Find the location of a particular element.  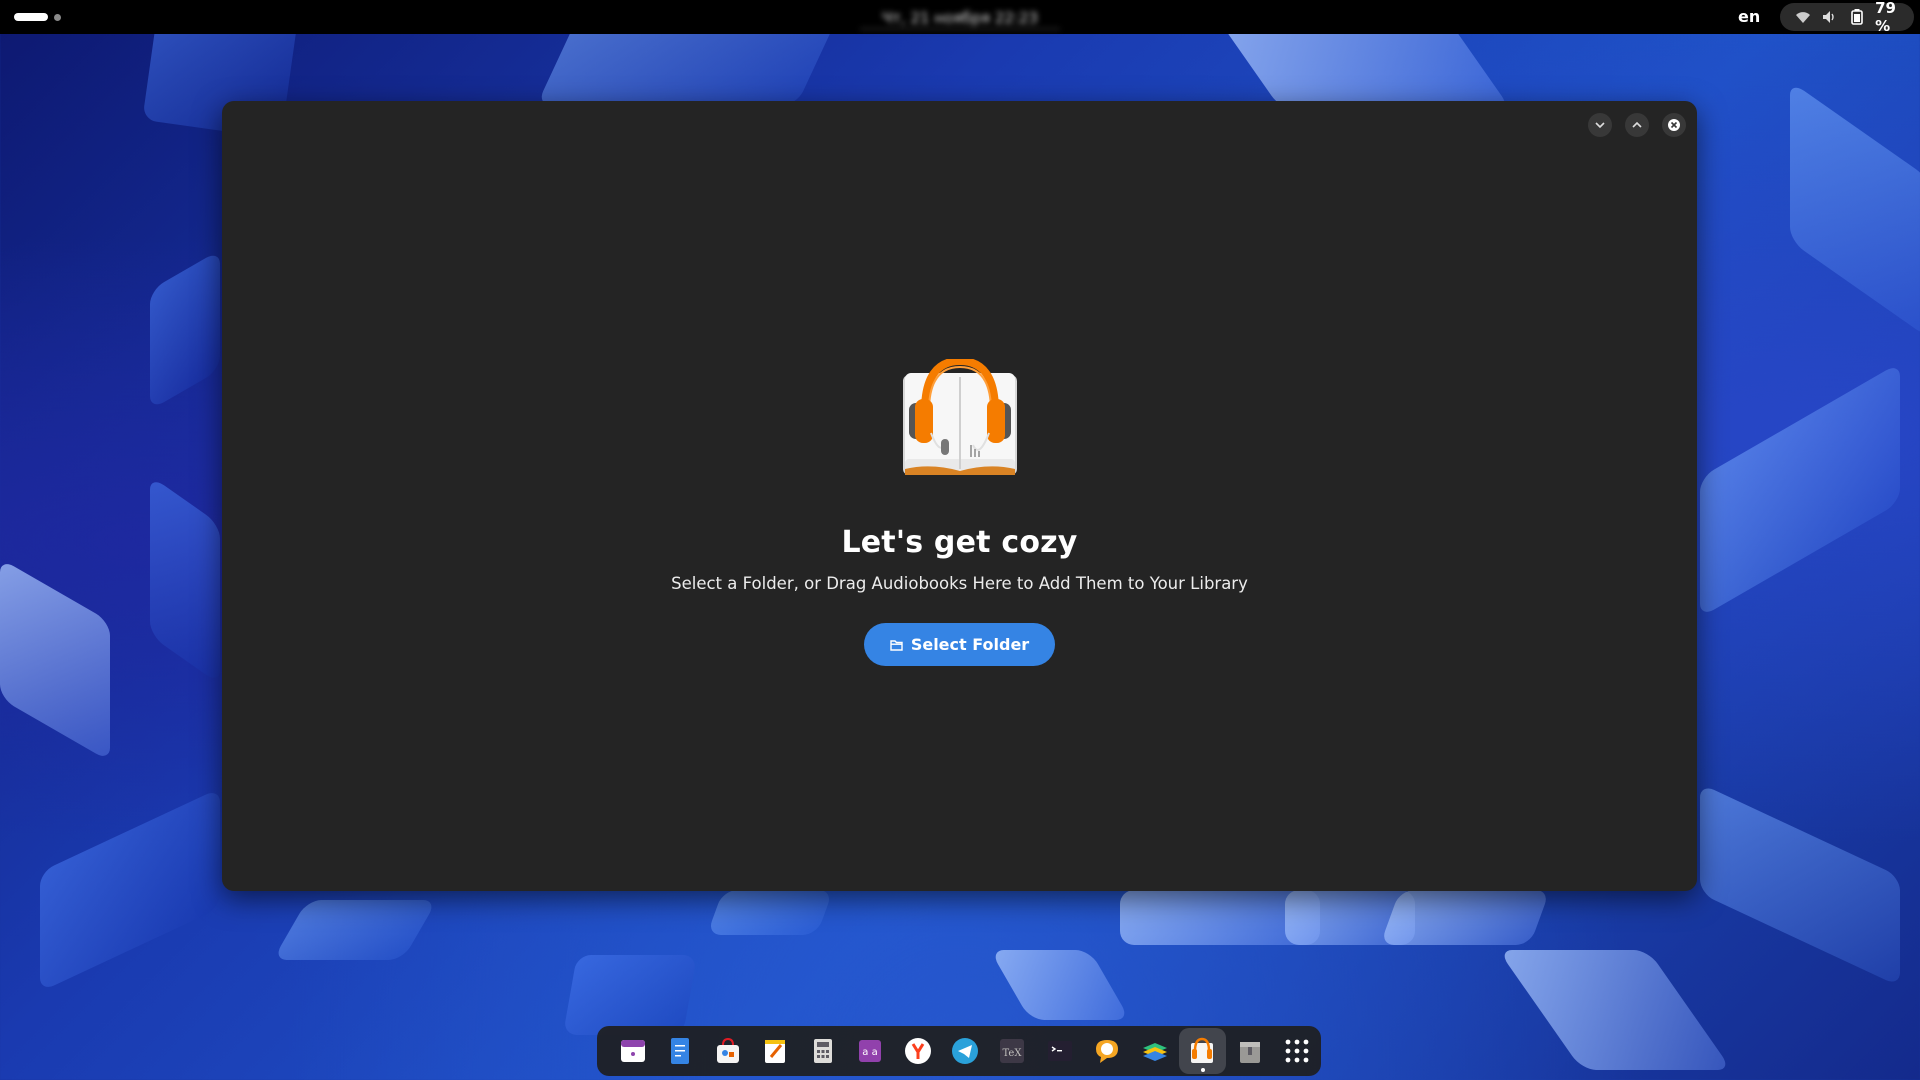

volume-icon is located at coordinates (1829, 17).